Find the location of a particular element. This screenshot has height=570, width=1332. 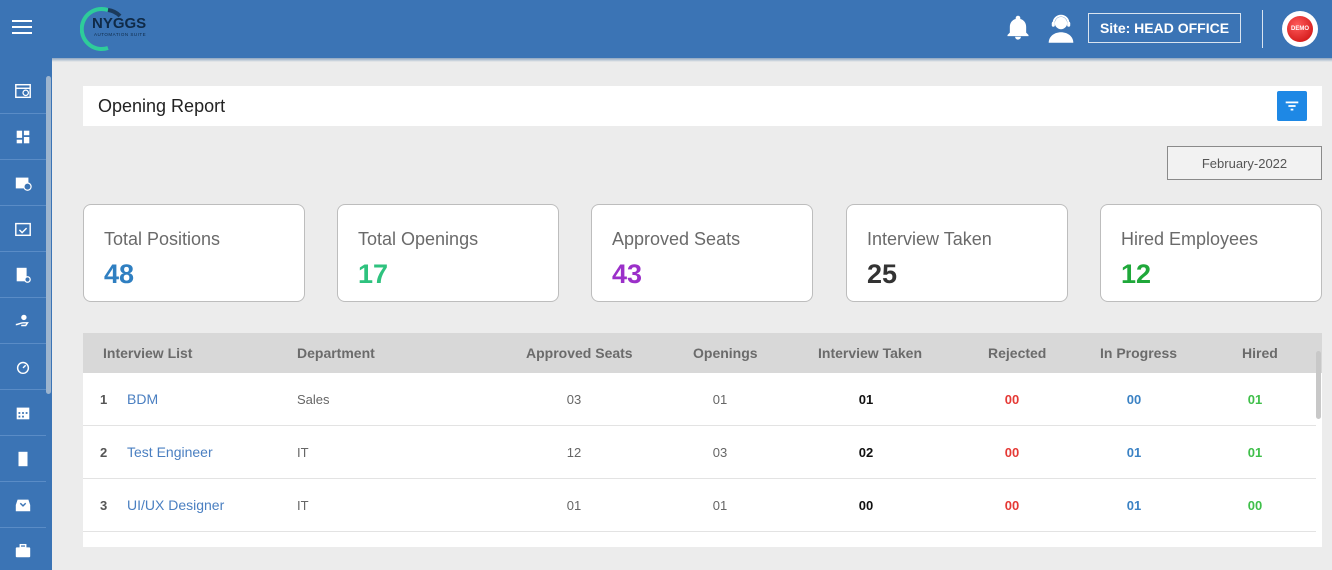

sidebar-item-inbox is located at coordinates (23, 505).